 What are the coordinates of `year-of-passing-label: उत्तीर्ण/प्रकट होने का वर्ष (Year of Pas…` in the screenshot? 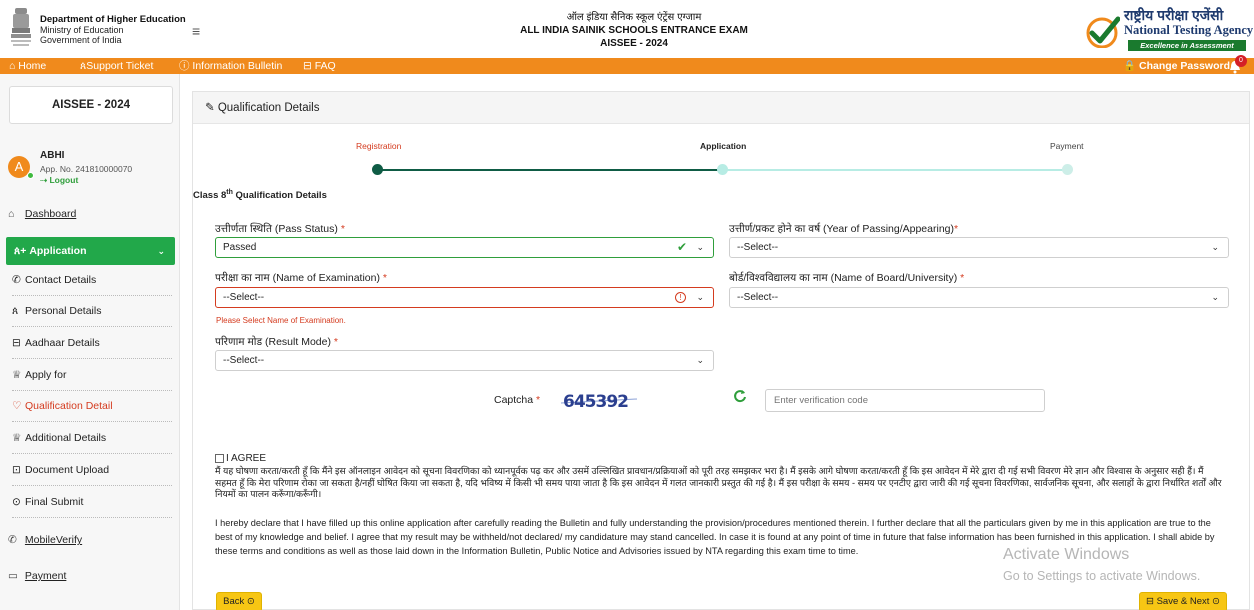 It's located at (843, 229).